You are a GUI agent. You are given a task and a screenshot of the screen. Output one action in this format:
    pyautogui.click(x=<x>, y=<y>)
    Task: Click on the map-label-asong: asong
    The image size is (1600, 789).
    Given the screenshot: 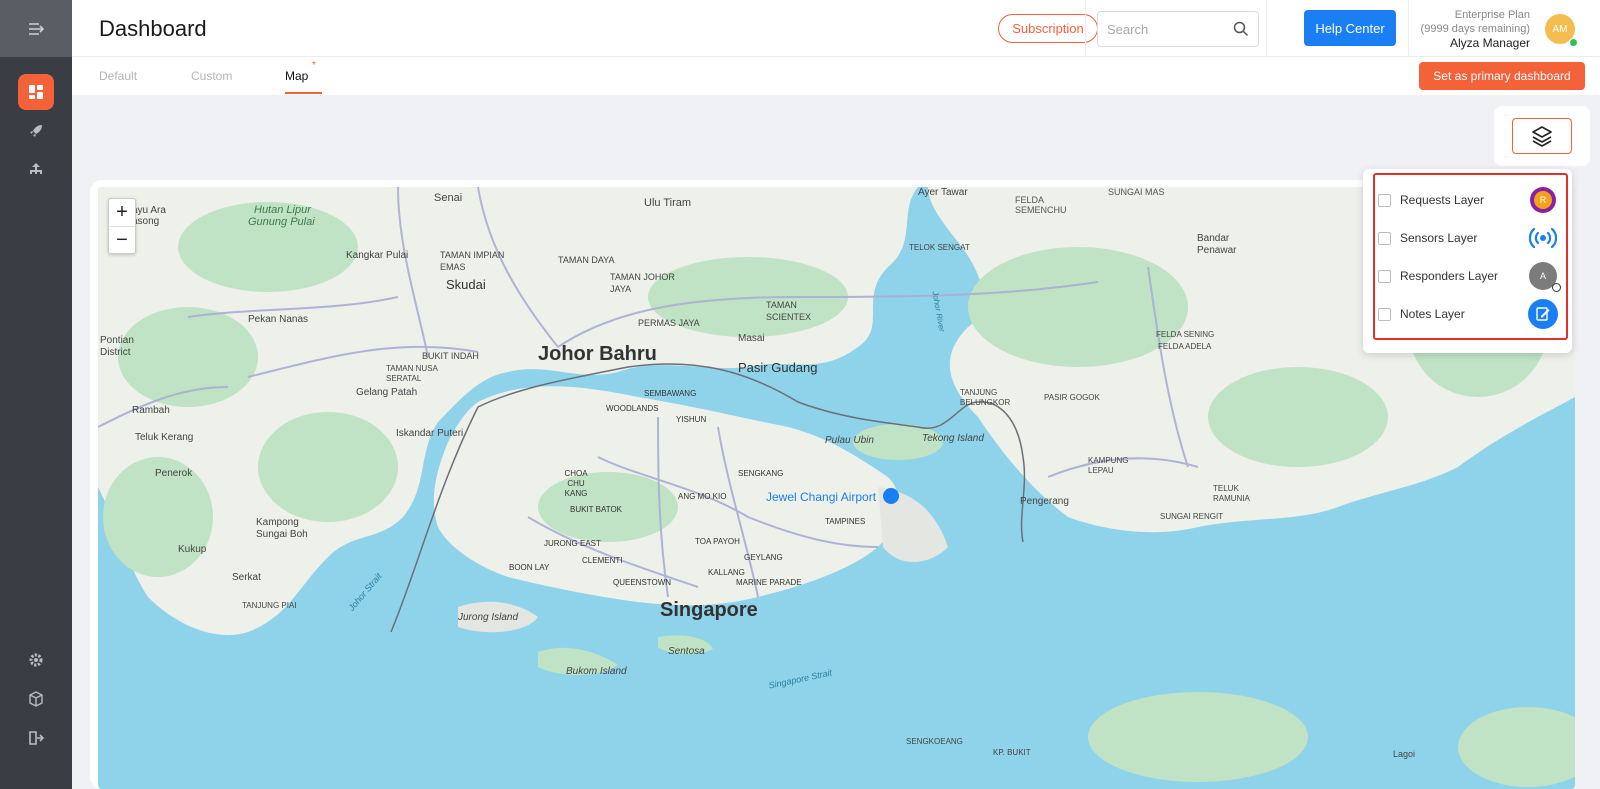 What is the action you would take?
    pyautogui.click(x=146, y=221)
    